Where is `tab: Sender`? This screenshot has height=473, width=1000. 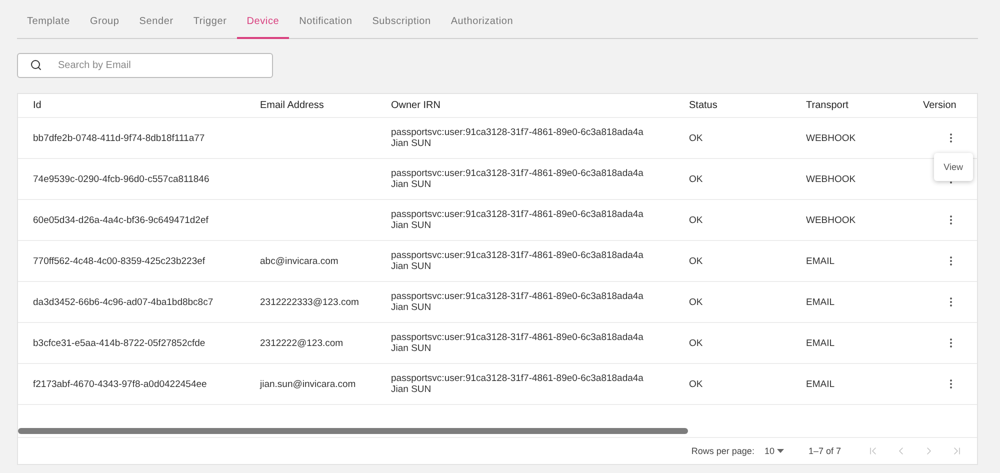 tab: Sender is located at coordinates (156, 22).